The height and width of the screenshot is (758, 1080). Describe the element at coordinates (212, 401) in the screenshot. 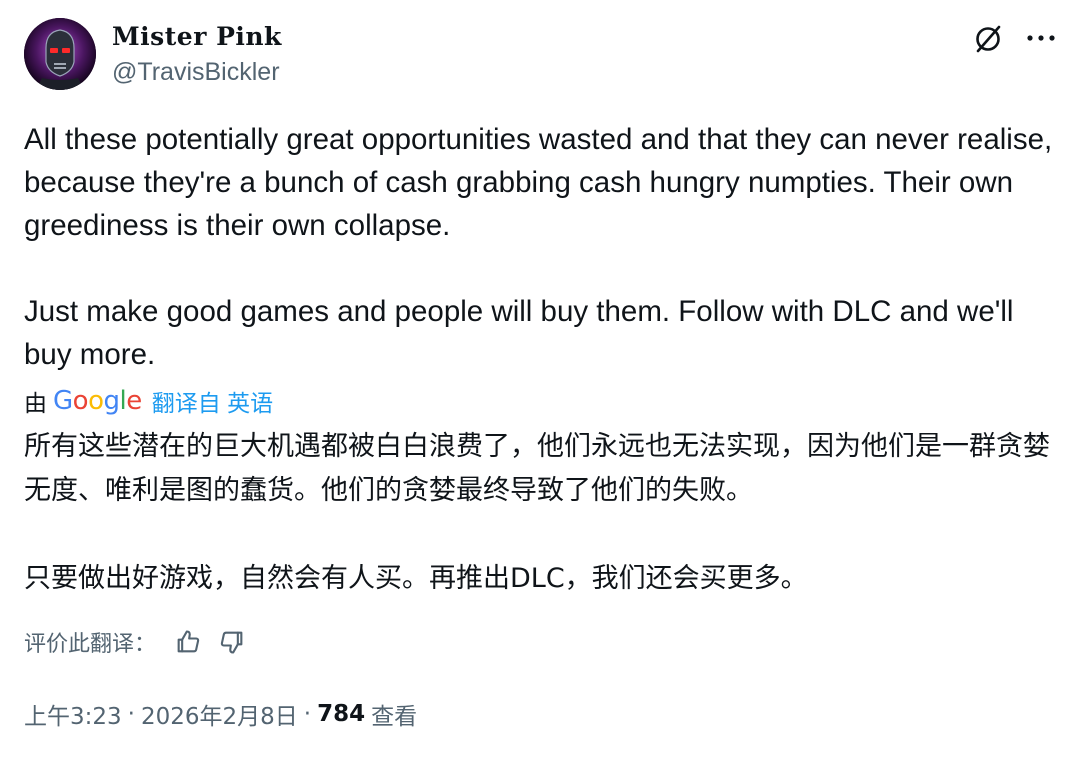

I see `translated-from-link: 翻译自 英语` at that location.